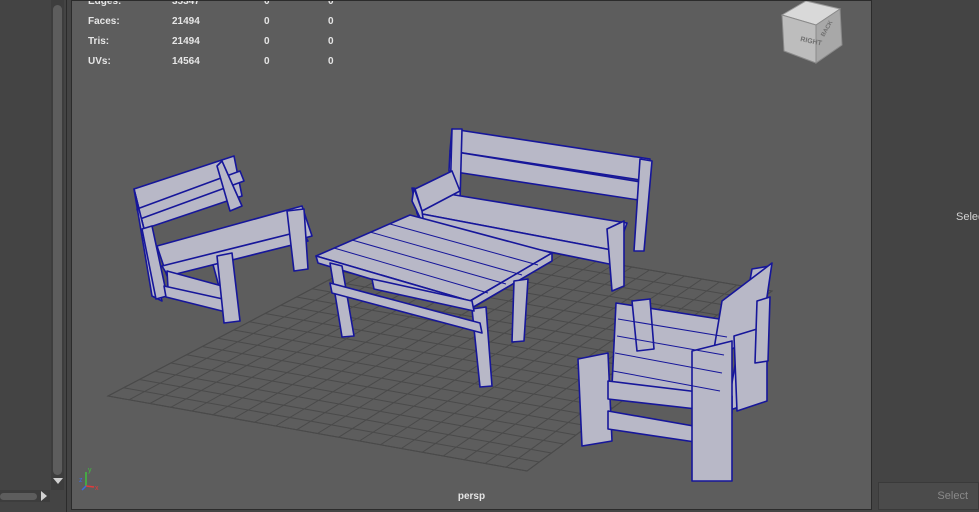 The image size is (979, 512). I want to click on scroll-down-arrow-icon, so click(58, 481).